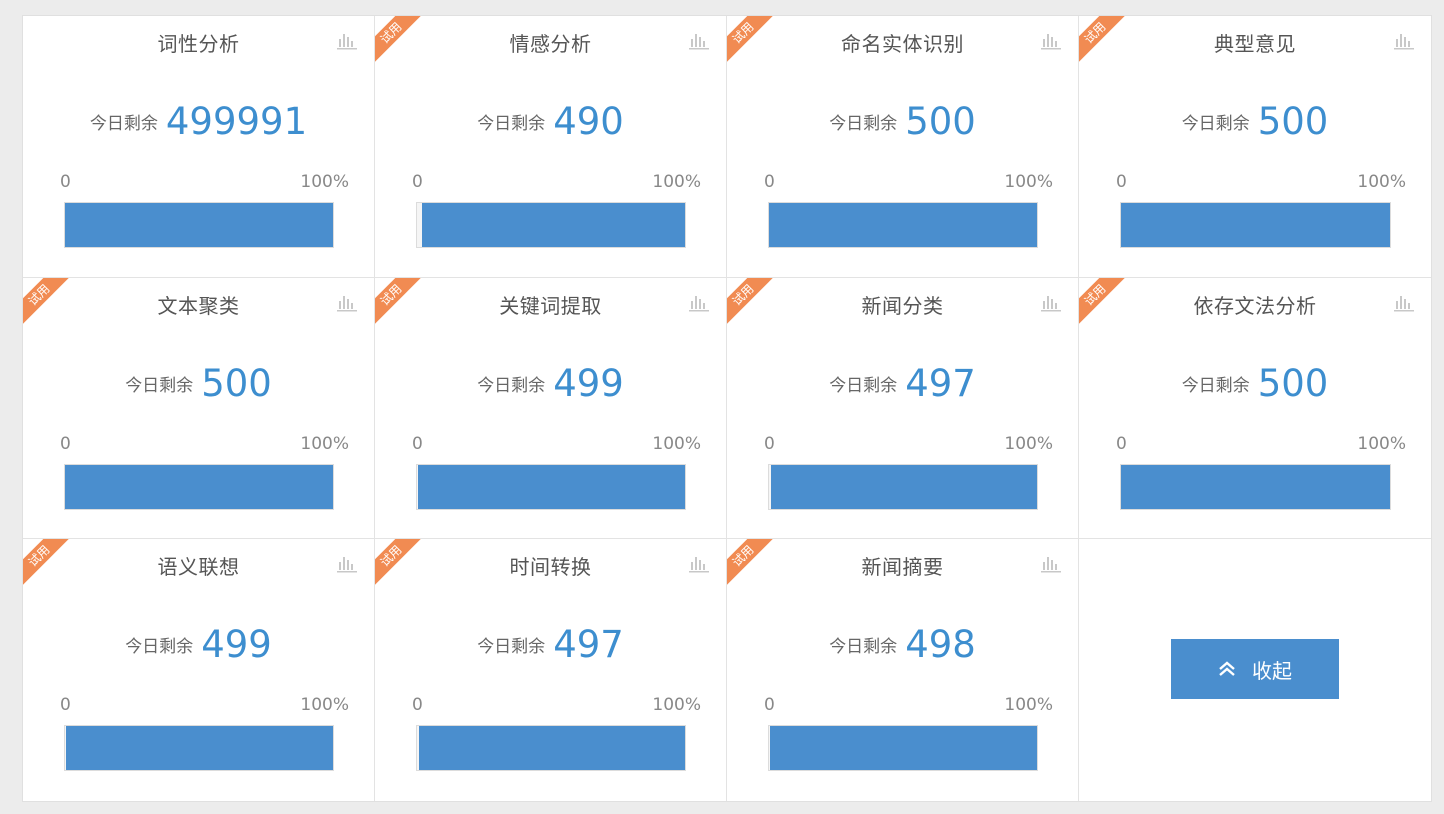  Describe the element at coordinates (902, 305) in the screenshot. I see `card-title: 新闻分类` at that location.